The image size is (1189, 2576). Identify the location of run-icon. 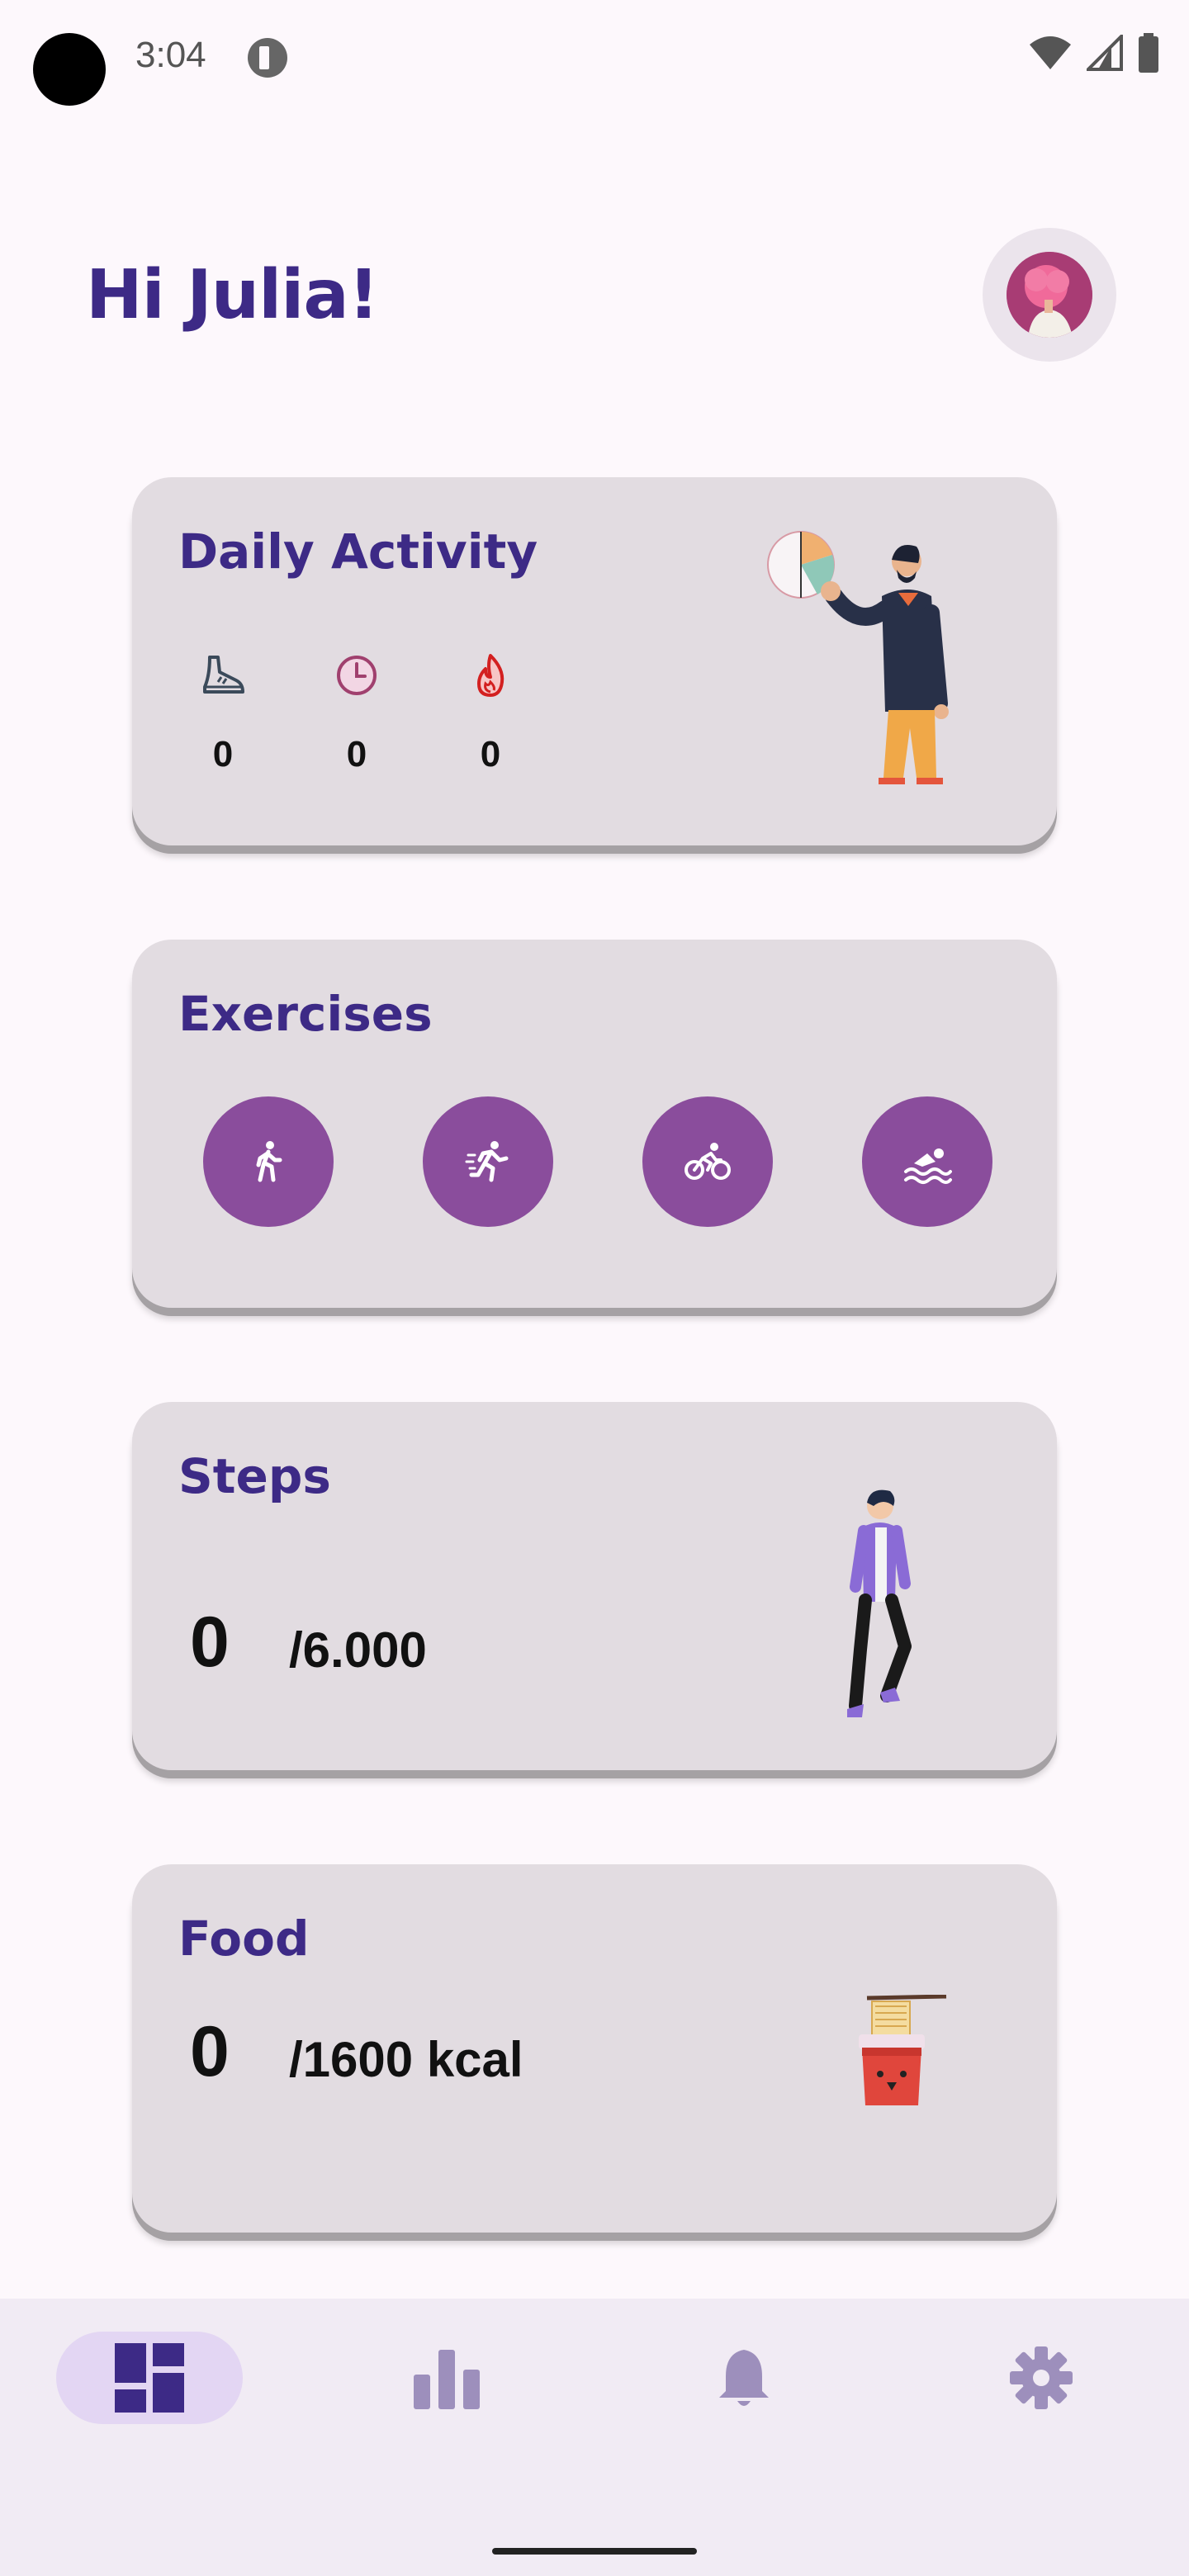
(487, 1161).